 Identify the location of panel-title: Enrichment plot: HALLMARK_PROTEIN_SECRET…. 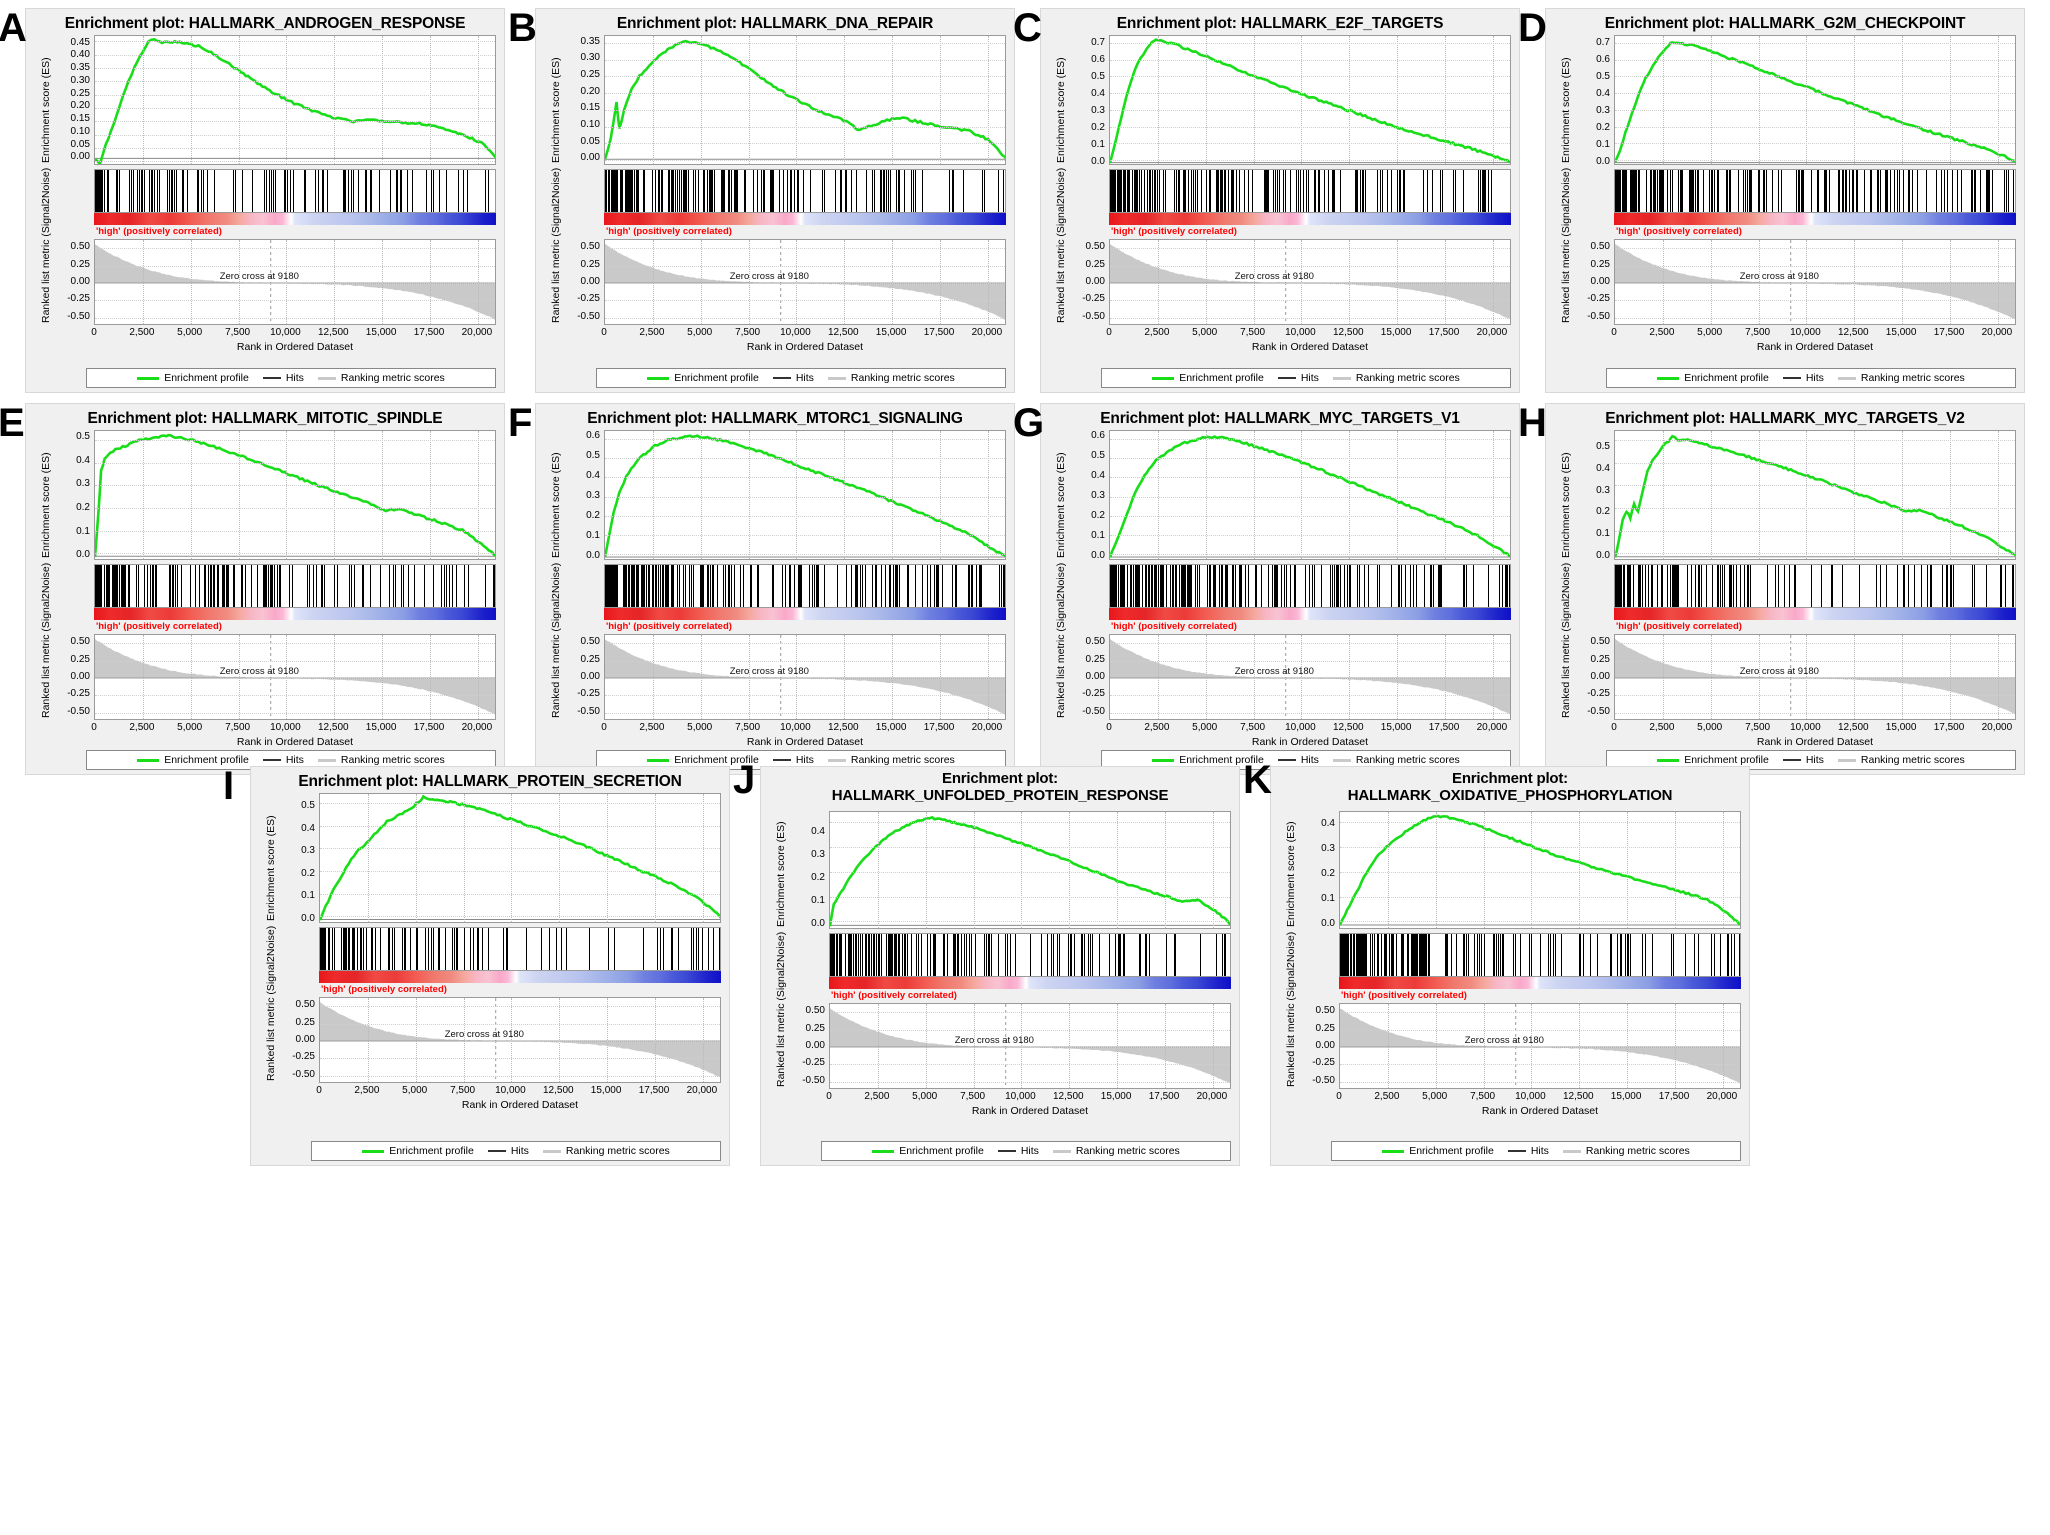
(490, 781).